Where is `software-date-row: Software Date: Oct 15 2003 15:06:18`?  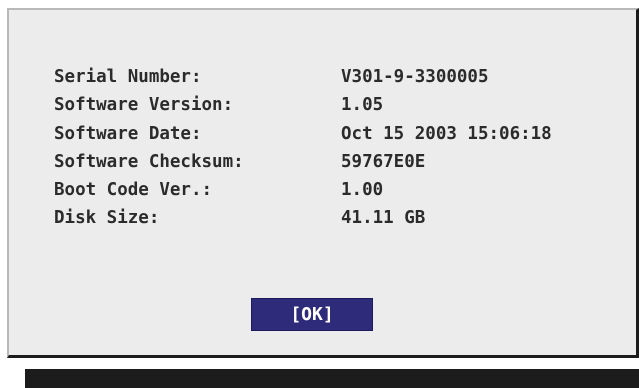 software-date-row: Software Date: Oct 15 2003 15:06:18 is located at coordinates (303, 134).